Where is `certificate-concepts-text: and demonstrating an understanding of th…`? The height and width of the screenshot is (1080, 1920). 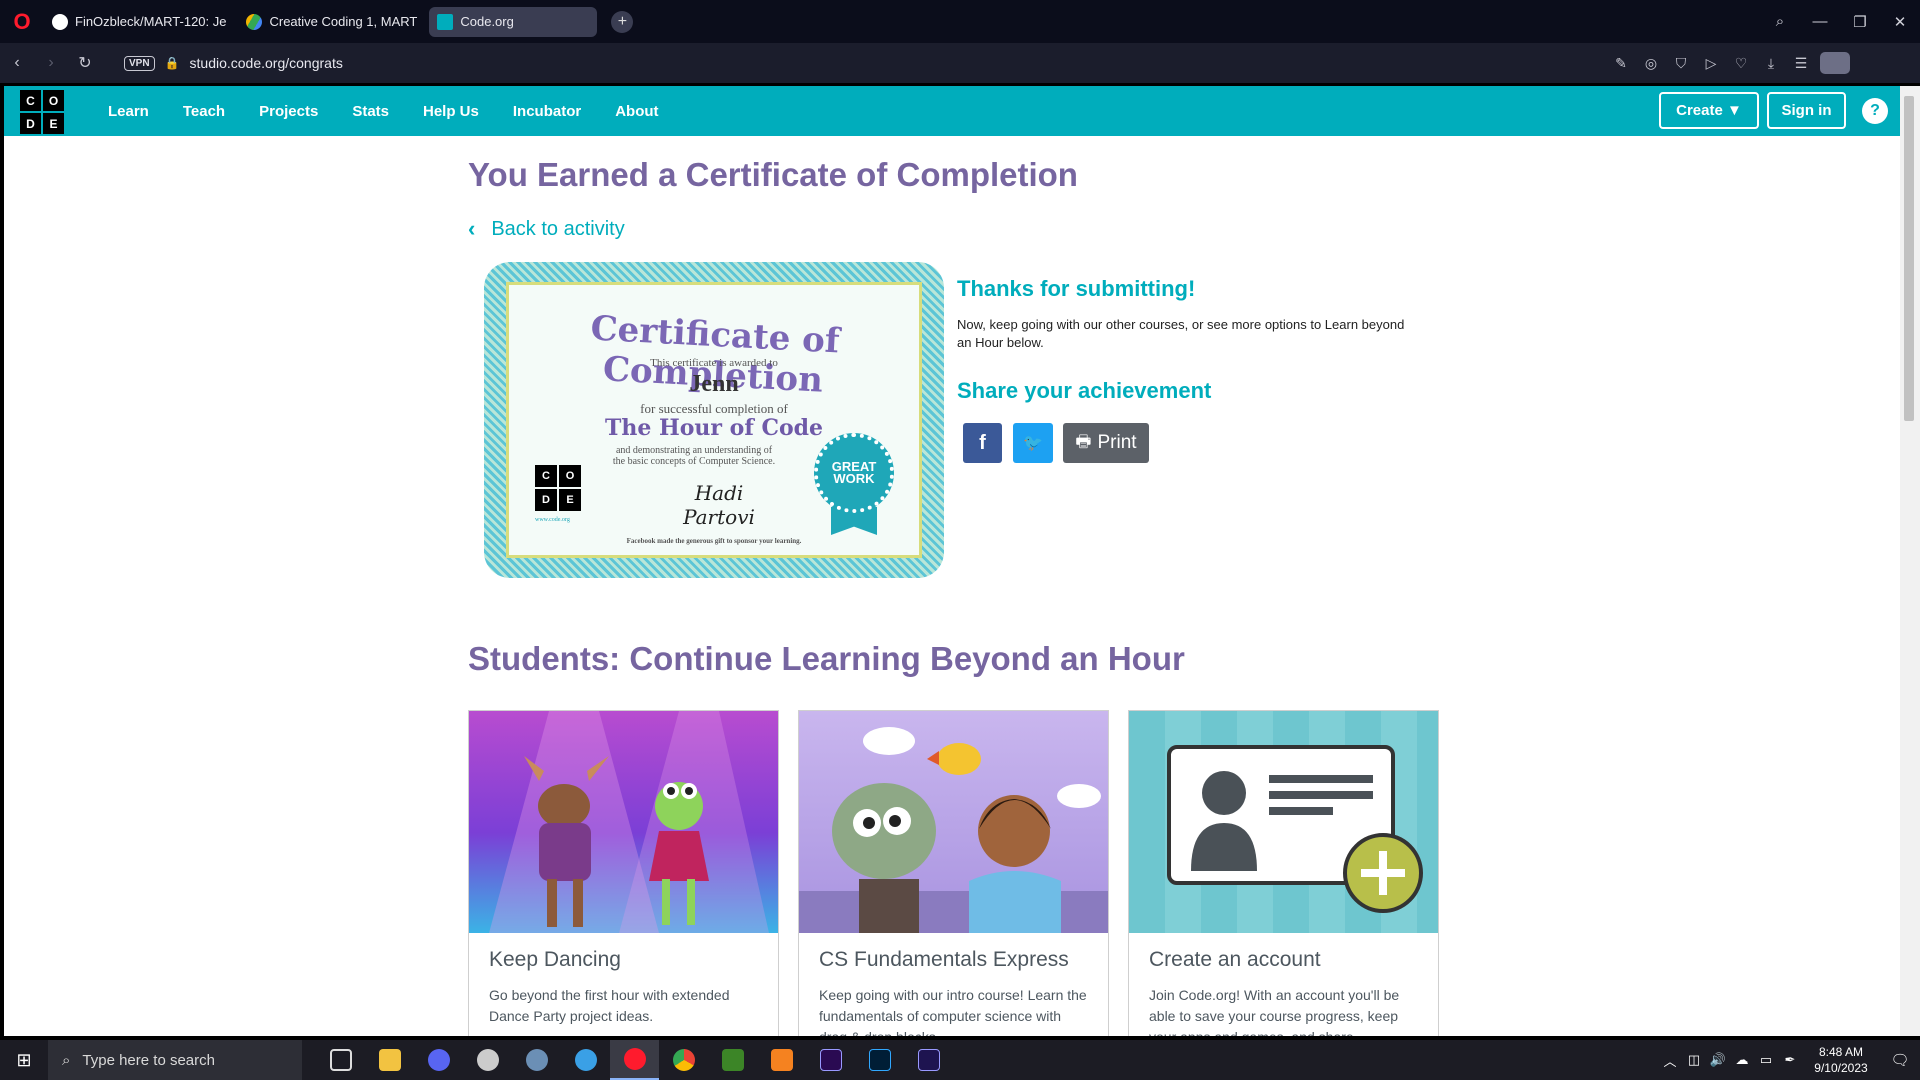
certificate-concepts-text: and demonstrating an understanding of th… is located at coordinates (694, 456).